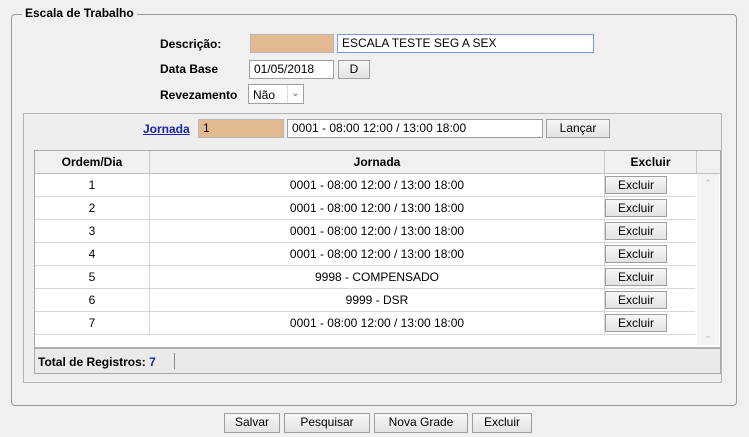 Image resolution: width=749 pixels, height=437 pixels. I want to click on total-registros: Total de Registros: 7, so click(97, 362).